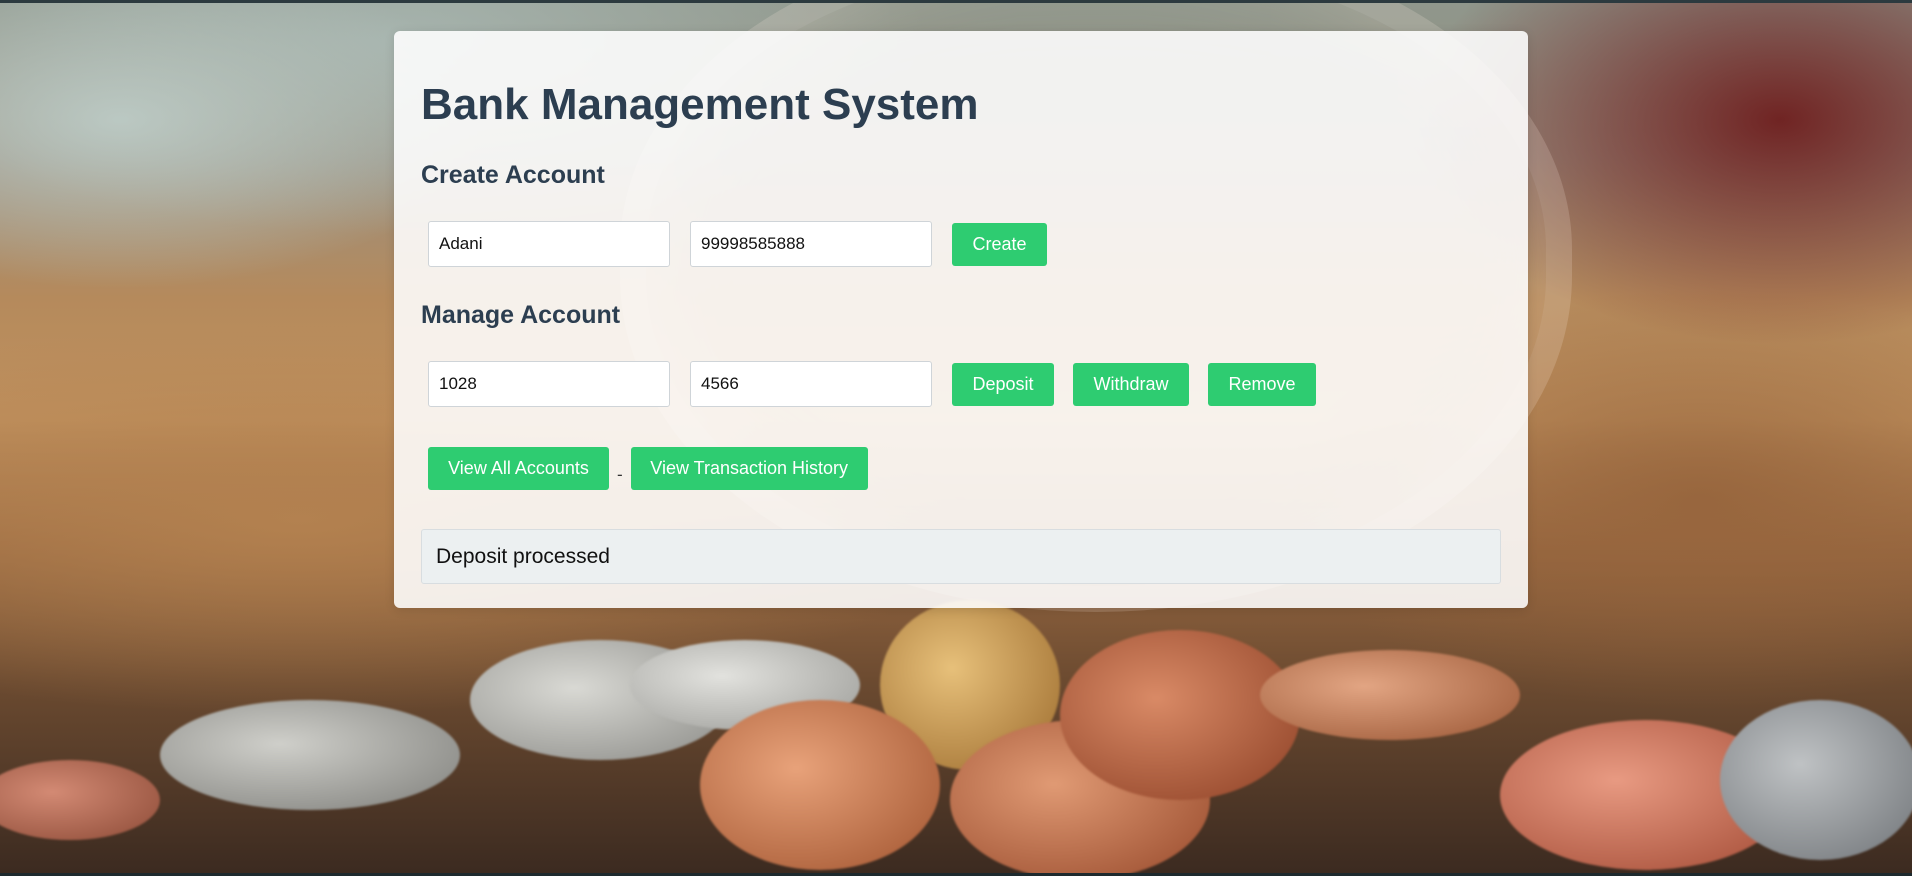 This screenshot has height=876, width=1912. I want to click on view-all-accounts-button: View All Accounts, so click(518, 468).